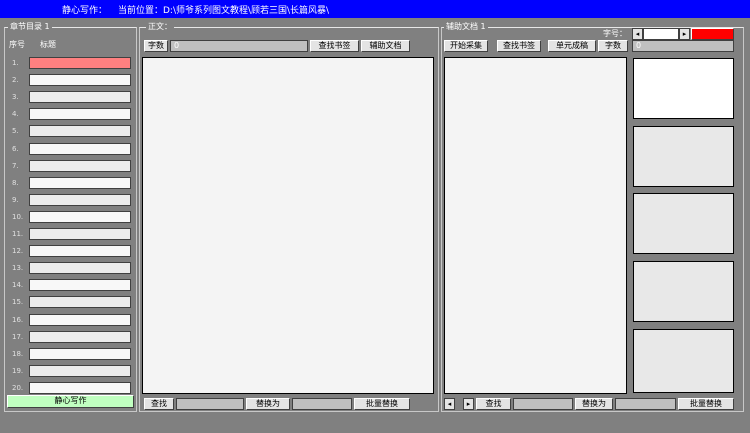 Image resolution: width=750 pixels, height=433 pixels. I want to click on aux-batch-replace-button: 批量替换, so click(706, 404).